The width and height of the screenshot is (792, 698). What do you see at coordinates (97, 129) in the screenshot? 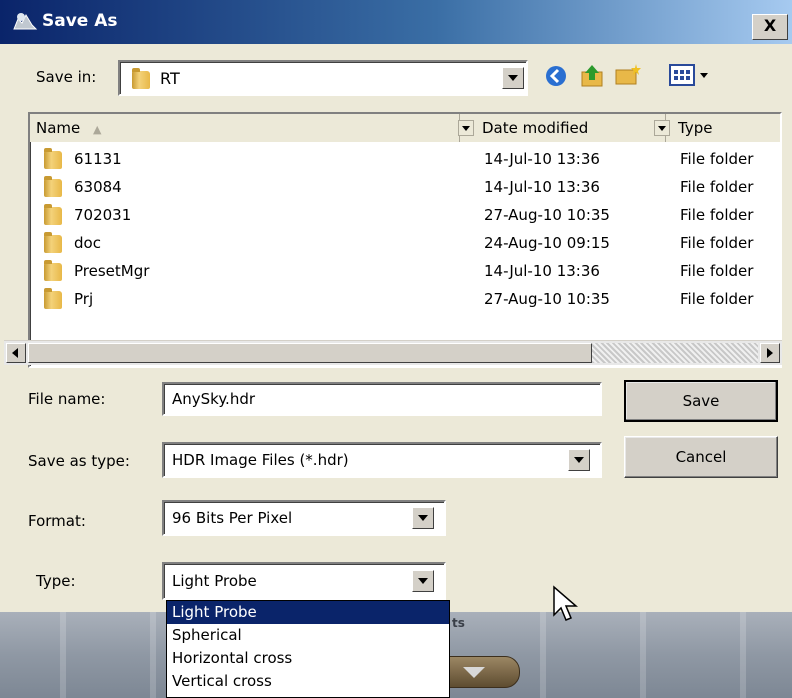
I see `sort-ascending-icon: ▲` at bounding box center [97, 129].